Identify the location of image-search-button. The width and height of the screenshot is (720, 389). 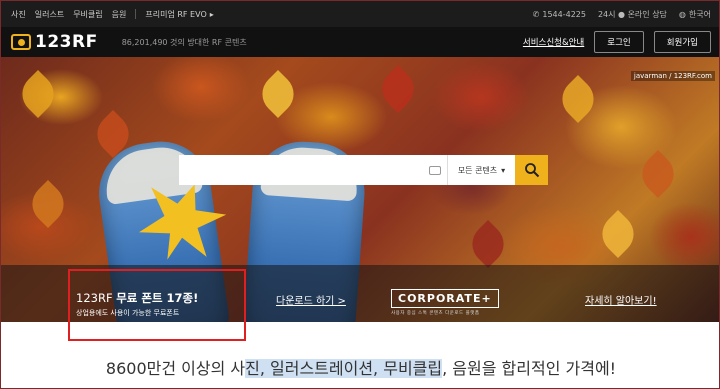
(435, 170).